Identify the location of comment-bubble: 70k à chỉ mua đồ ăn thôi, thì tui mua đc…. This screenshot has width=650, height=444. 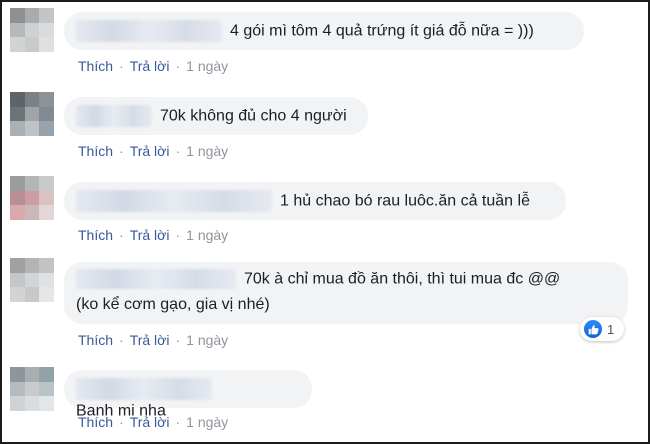
(346, 293).